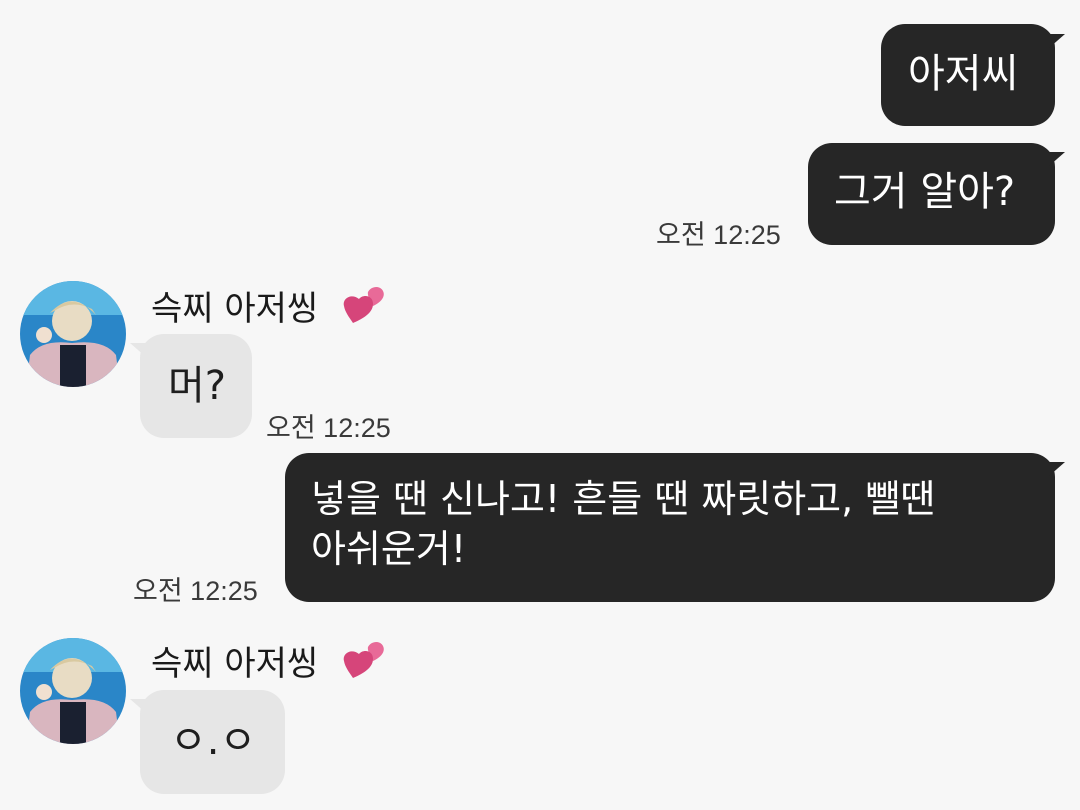  I want to click on incoming-message-bubble: ㅇ.ㅇ, so click(212, 742).